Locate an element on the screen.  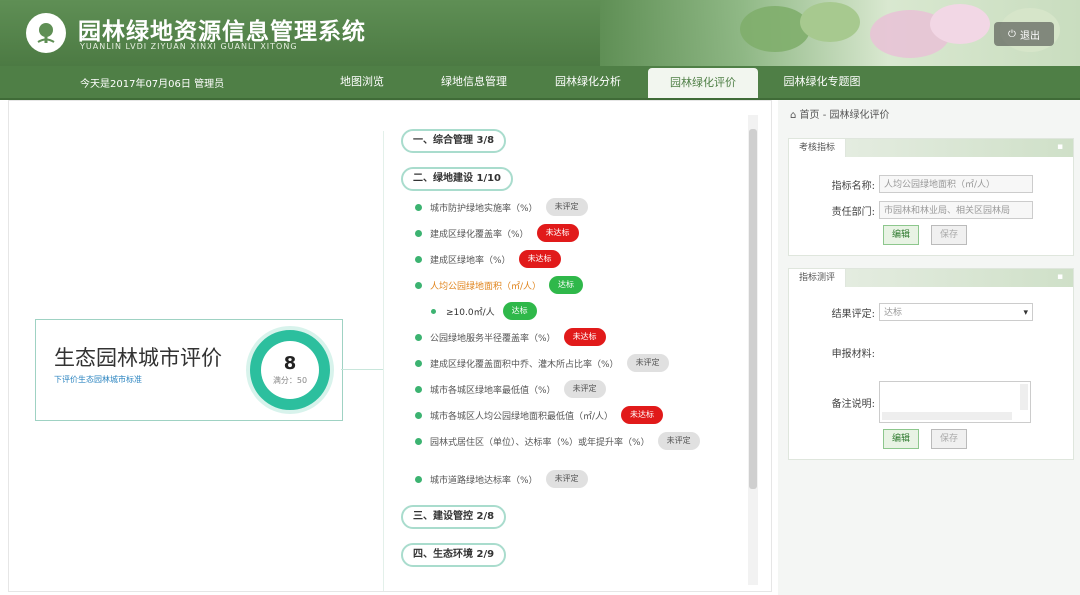
note-label: 备注说明: is located at coordinates (853, 404).